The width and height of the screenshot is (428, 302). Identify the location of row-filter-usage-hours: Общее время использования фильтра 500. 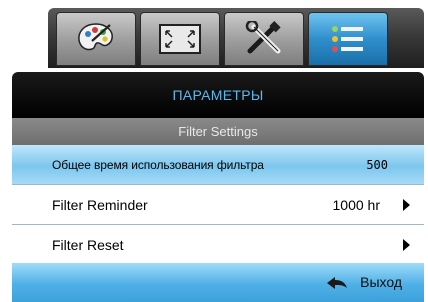
(218, 165).